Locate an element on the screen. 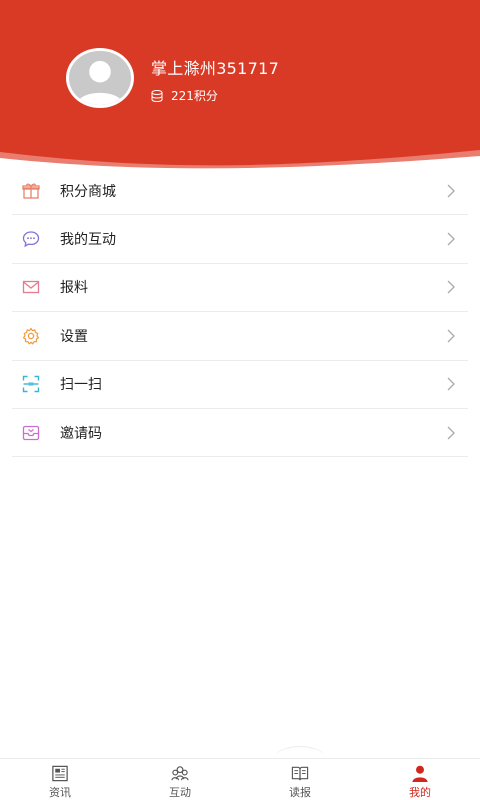  tab-interaction: 互动 is located at coordinates (180, 779).